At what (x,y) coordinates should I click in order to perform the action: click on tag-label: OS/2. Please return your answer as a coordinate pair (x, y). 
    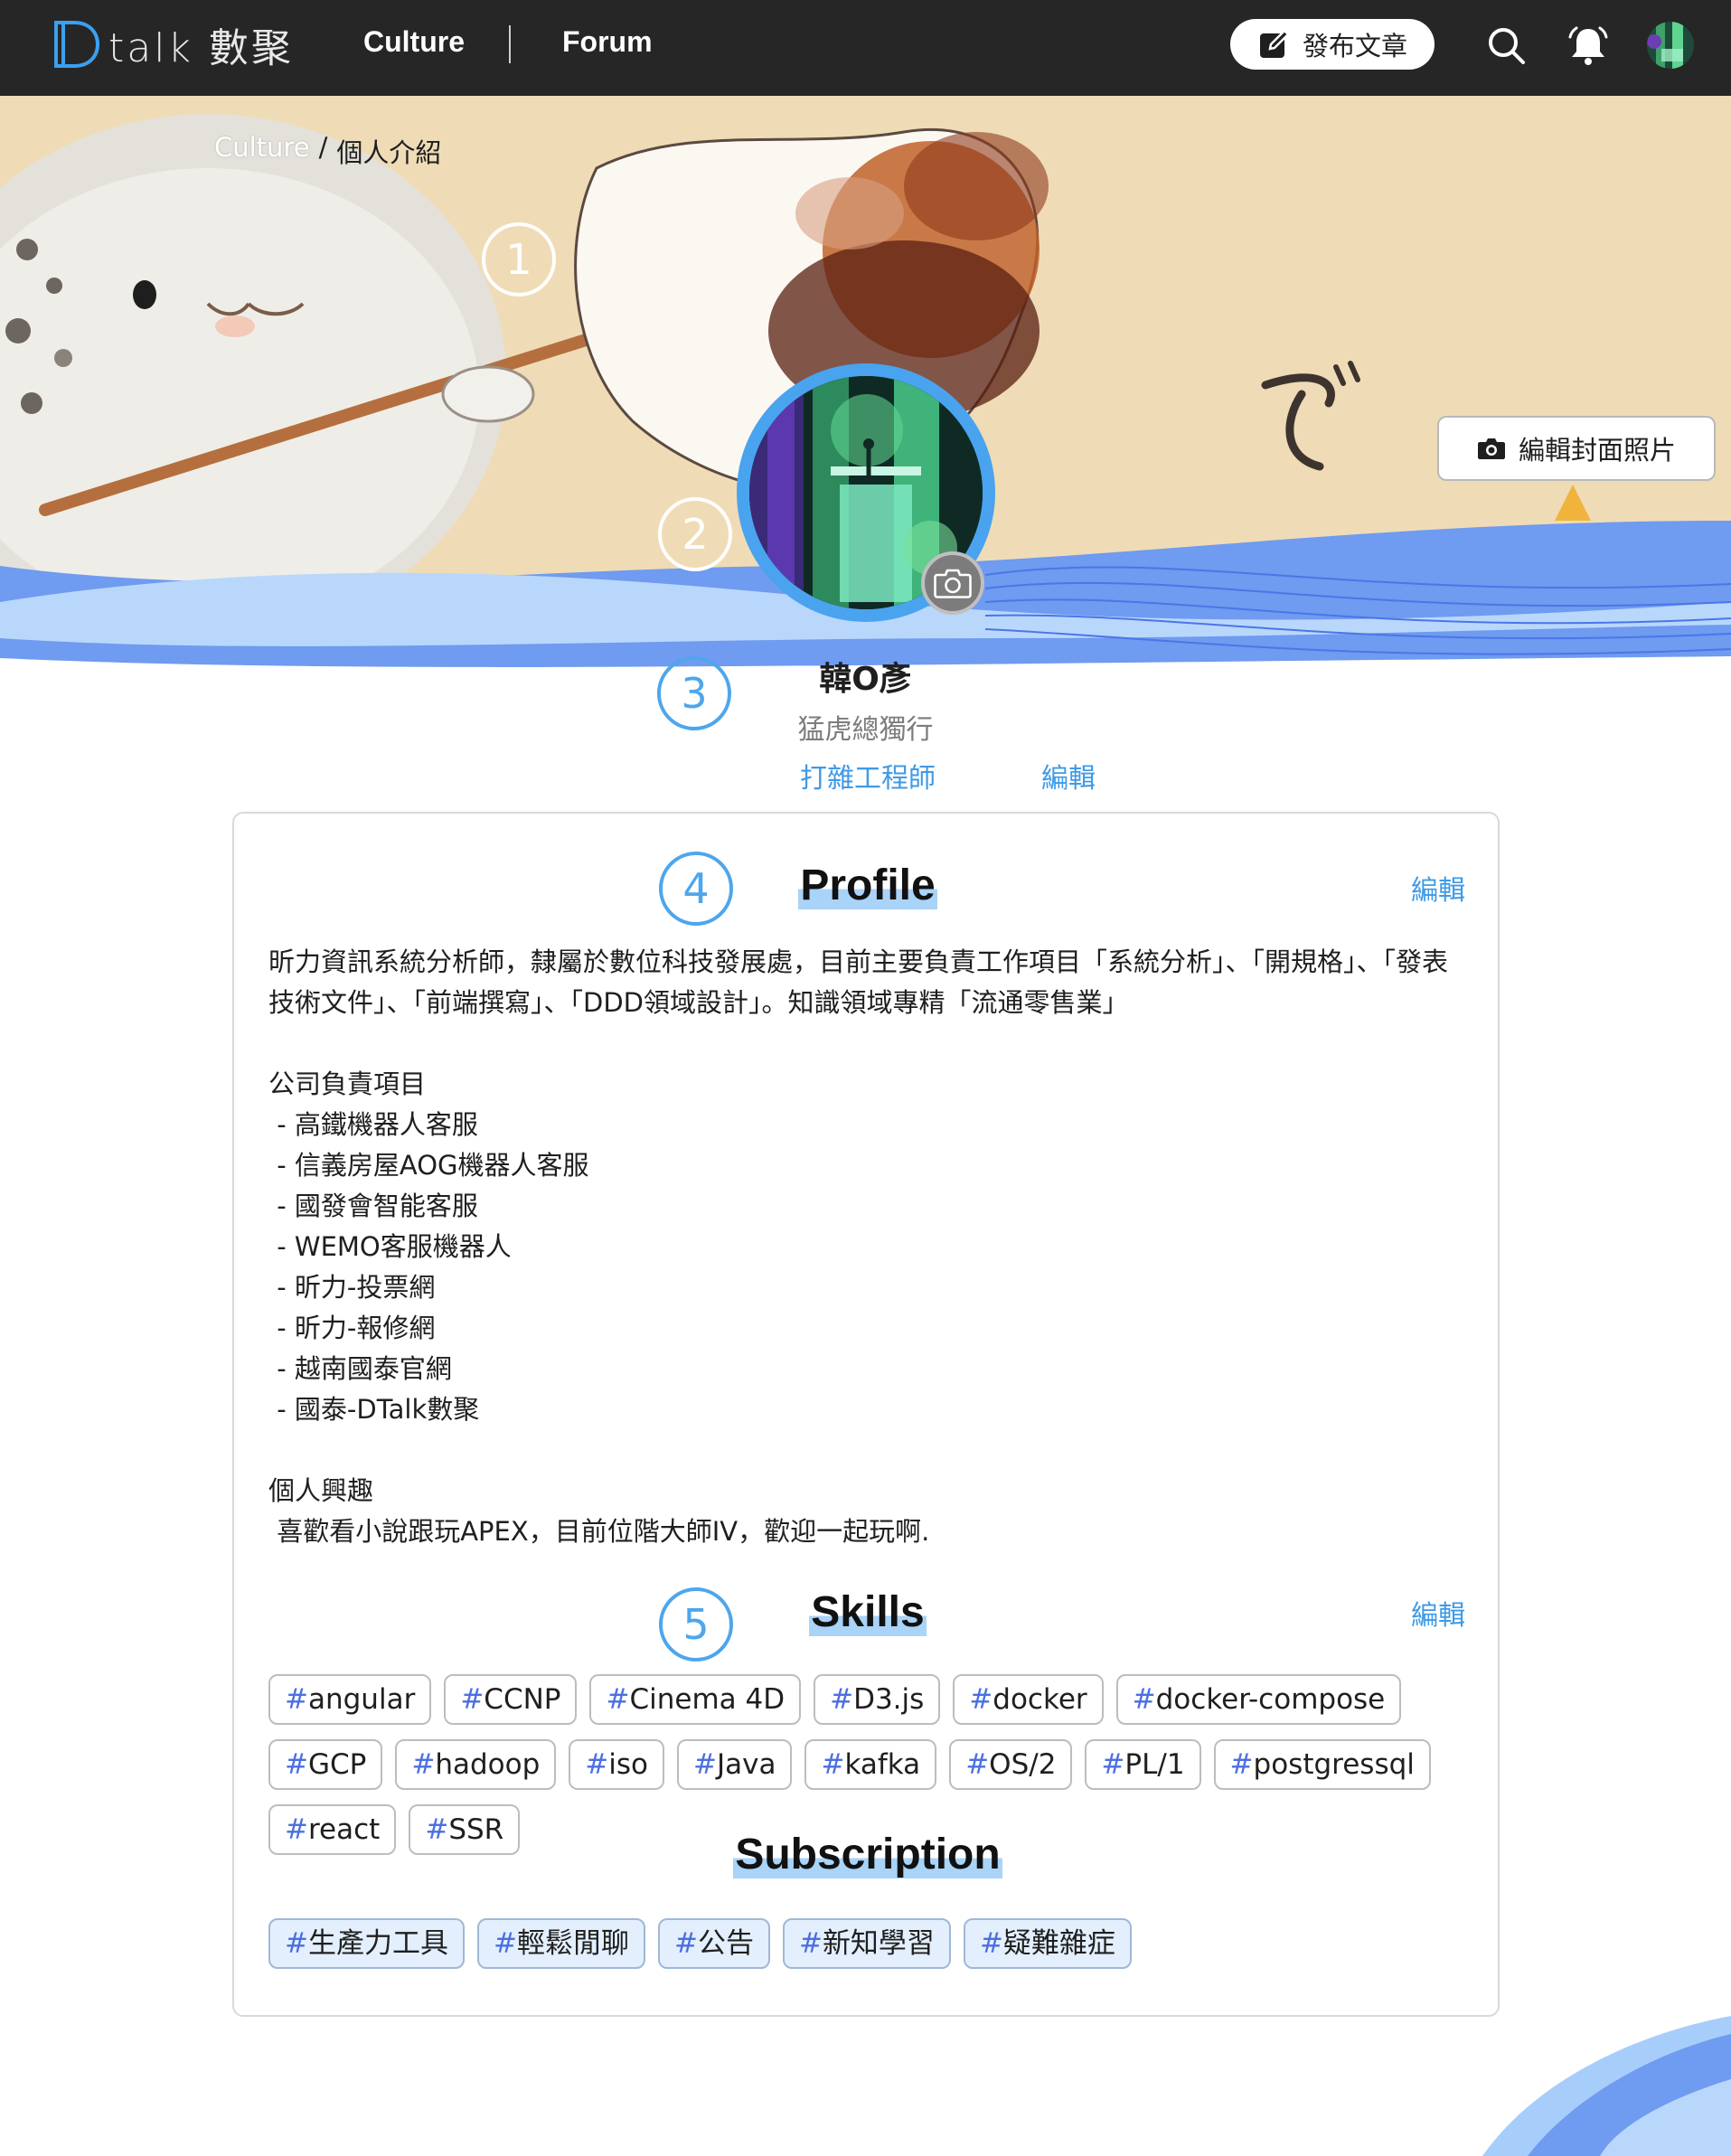
    Looking at the image, I should click on (1023, 1764).